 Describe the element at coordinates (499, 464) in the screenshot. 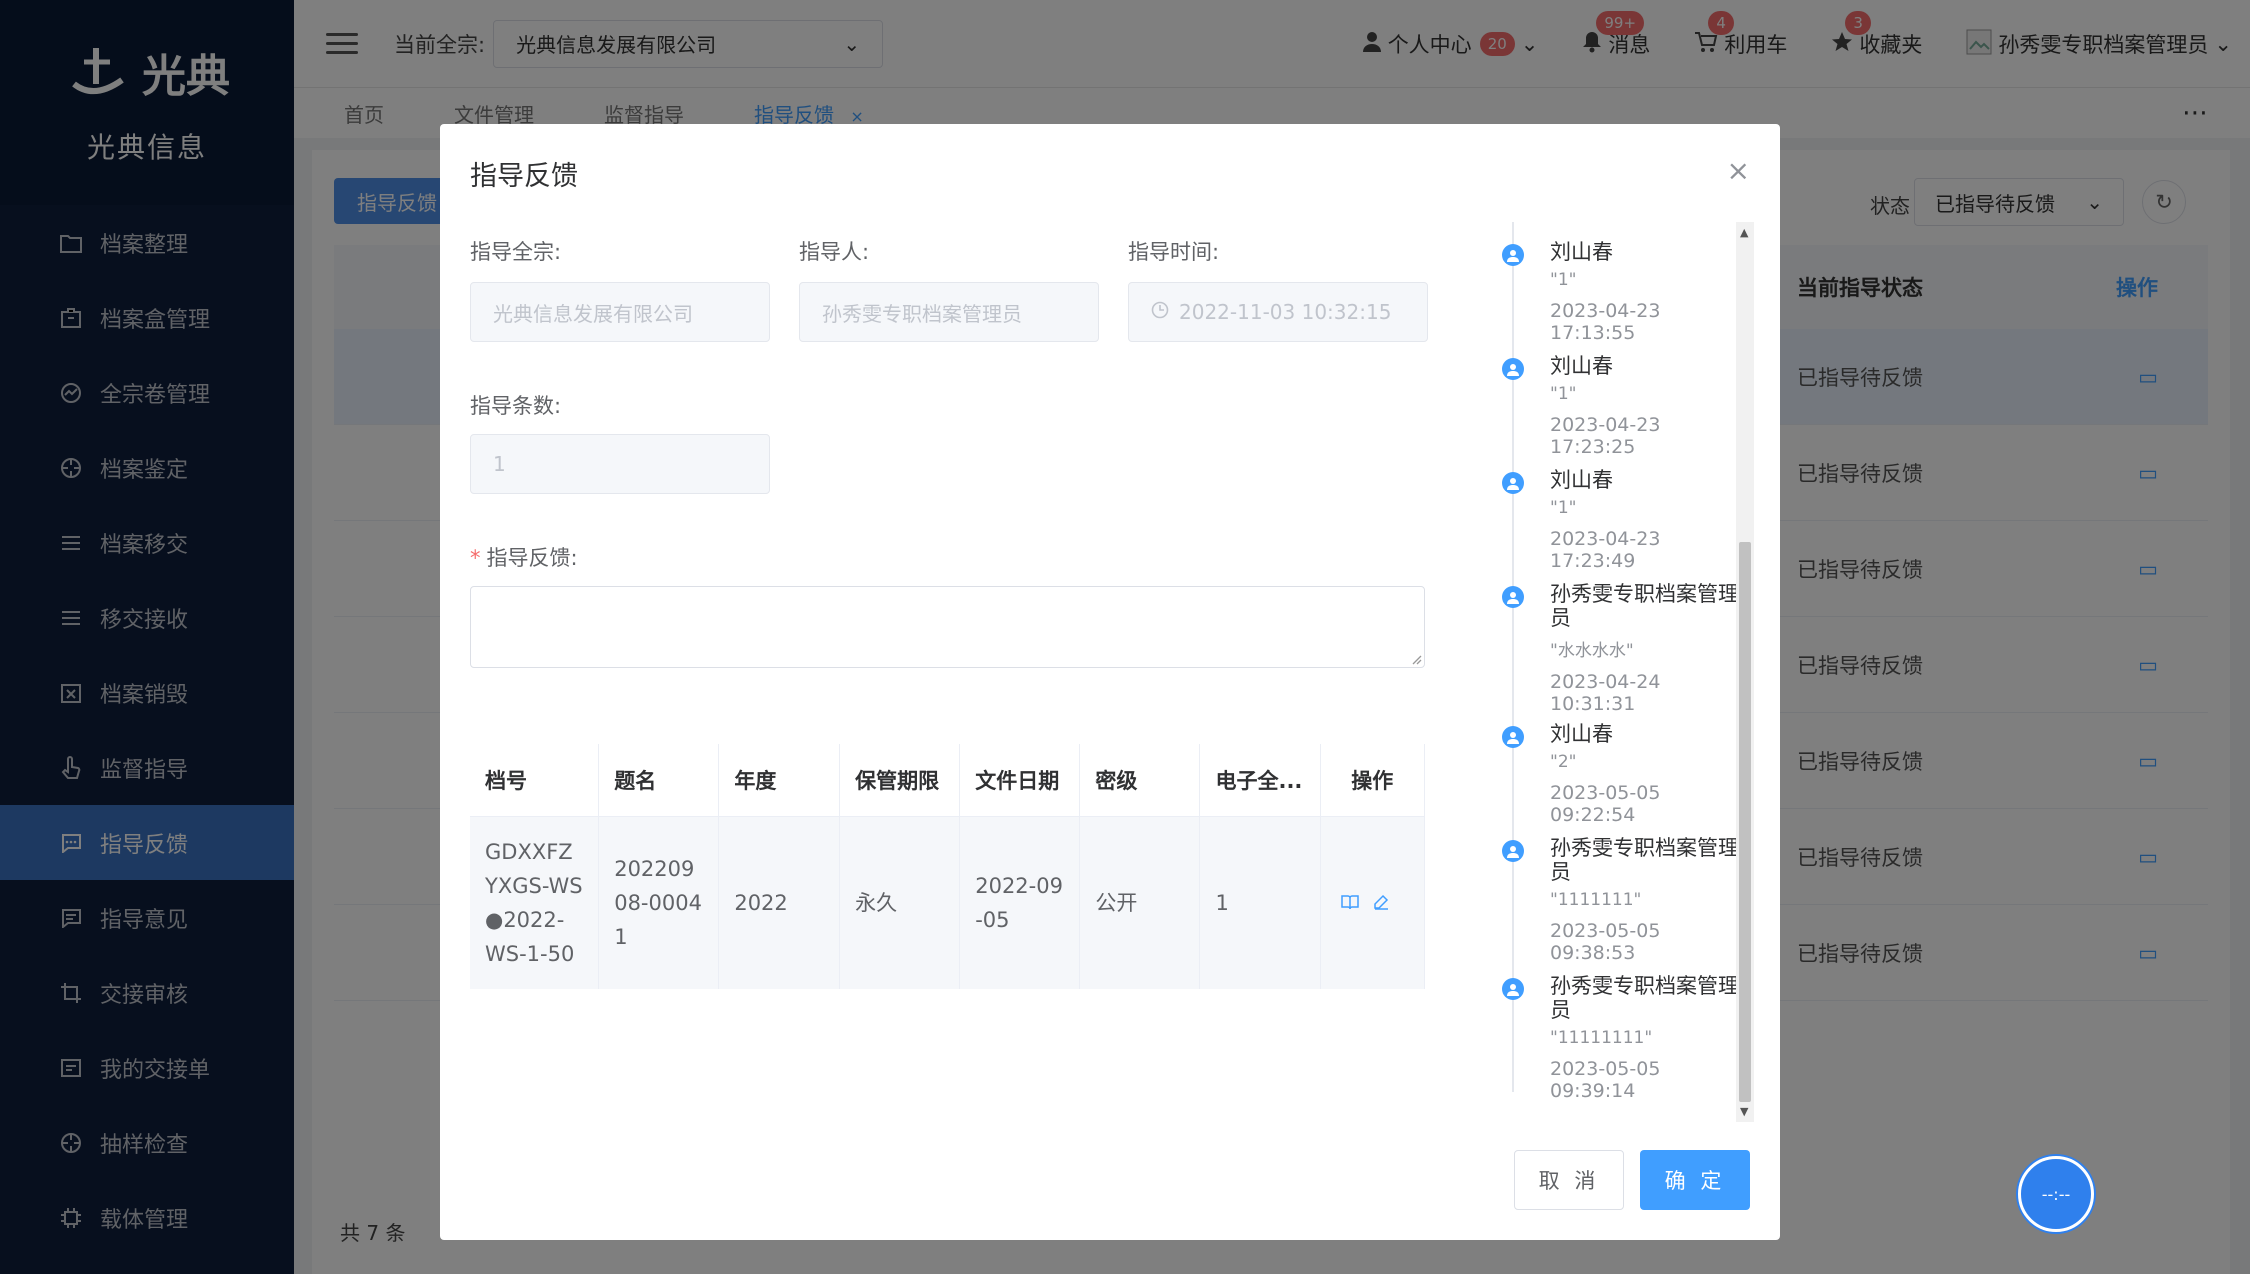

I see `count-value: 1` at that location.